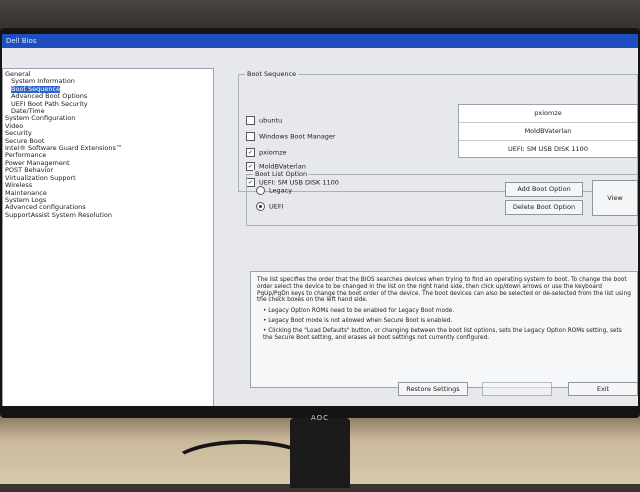 The image size is (640, 492). I want to click on boot-option-checkbox: ✓ pxiomze, so click(266, 152).